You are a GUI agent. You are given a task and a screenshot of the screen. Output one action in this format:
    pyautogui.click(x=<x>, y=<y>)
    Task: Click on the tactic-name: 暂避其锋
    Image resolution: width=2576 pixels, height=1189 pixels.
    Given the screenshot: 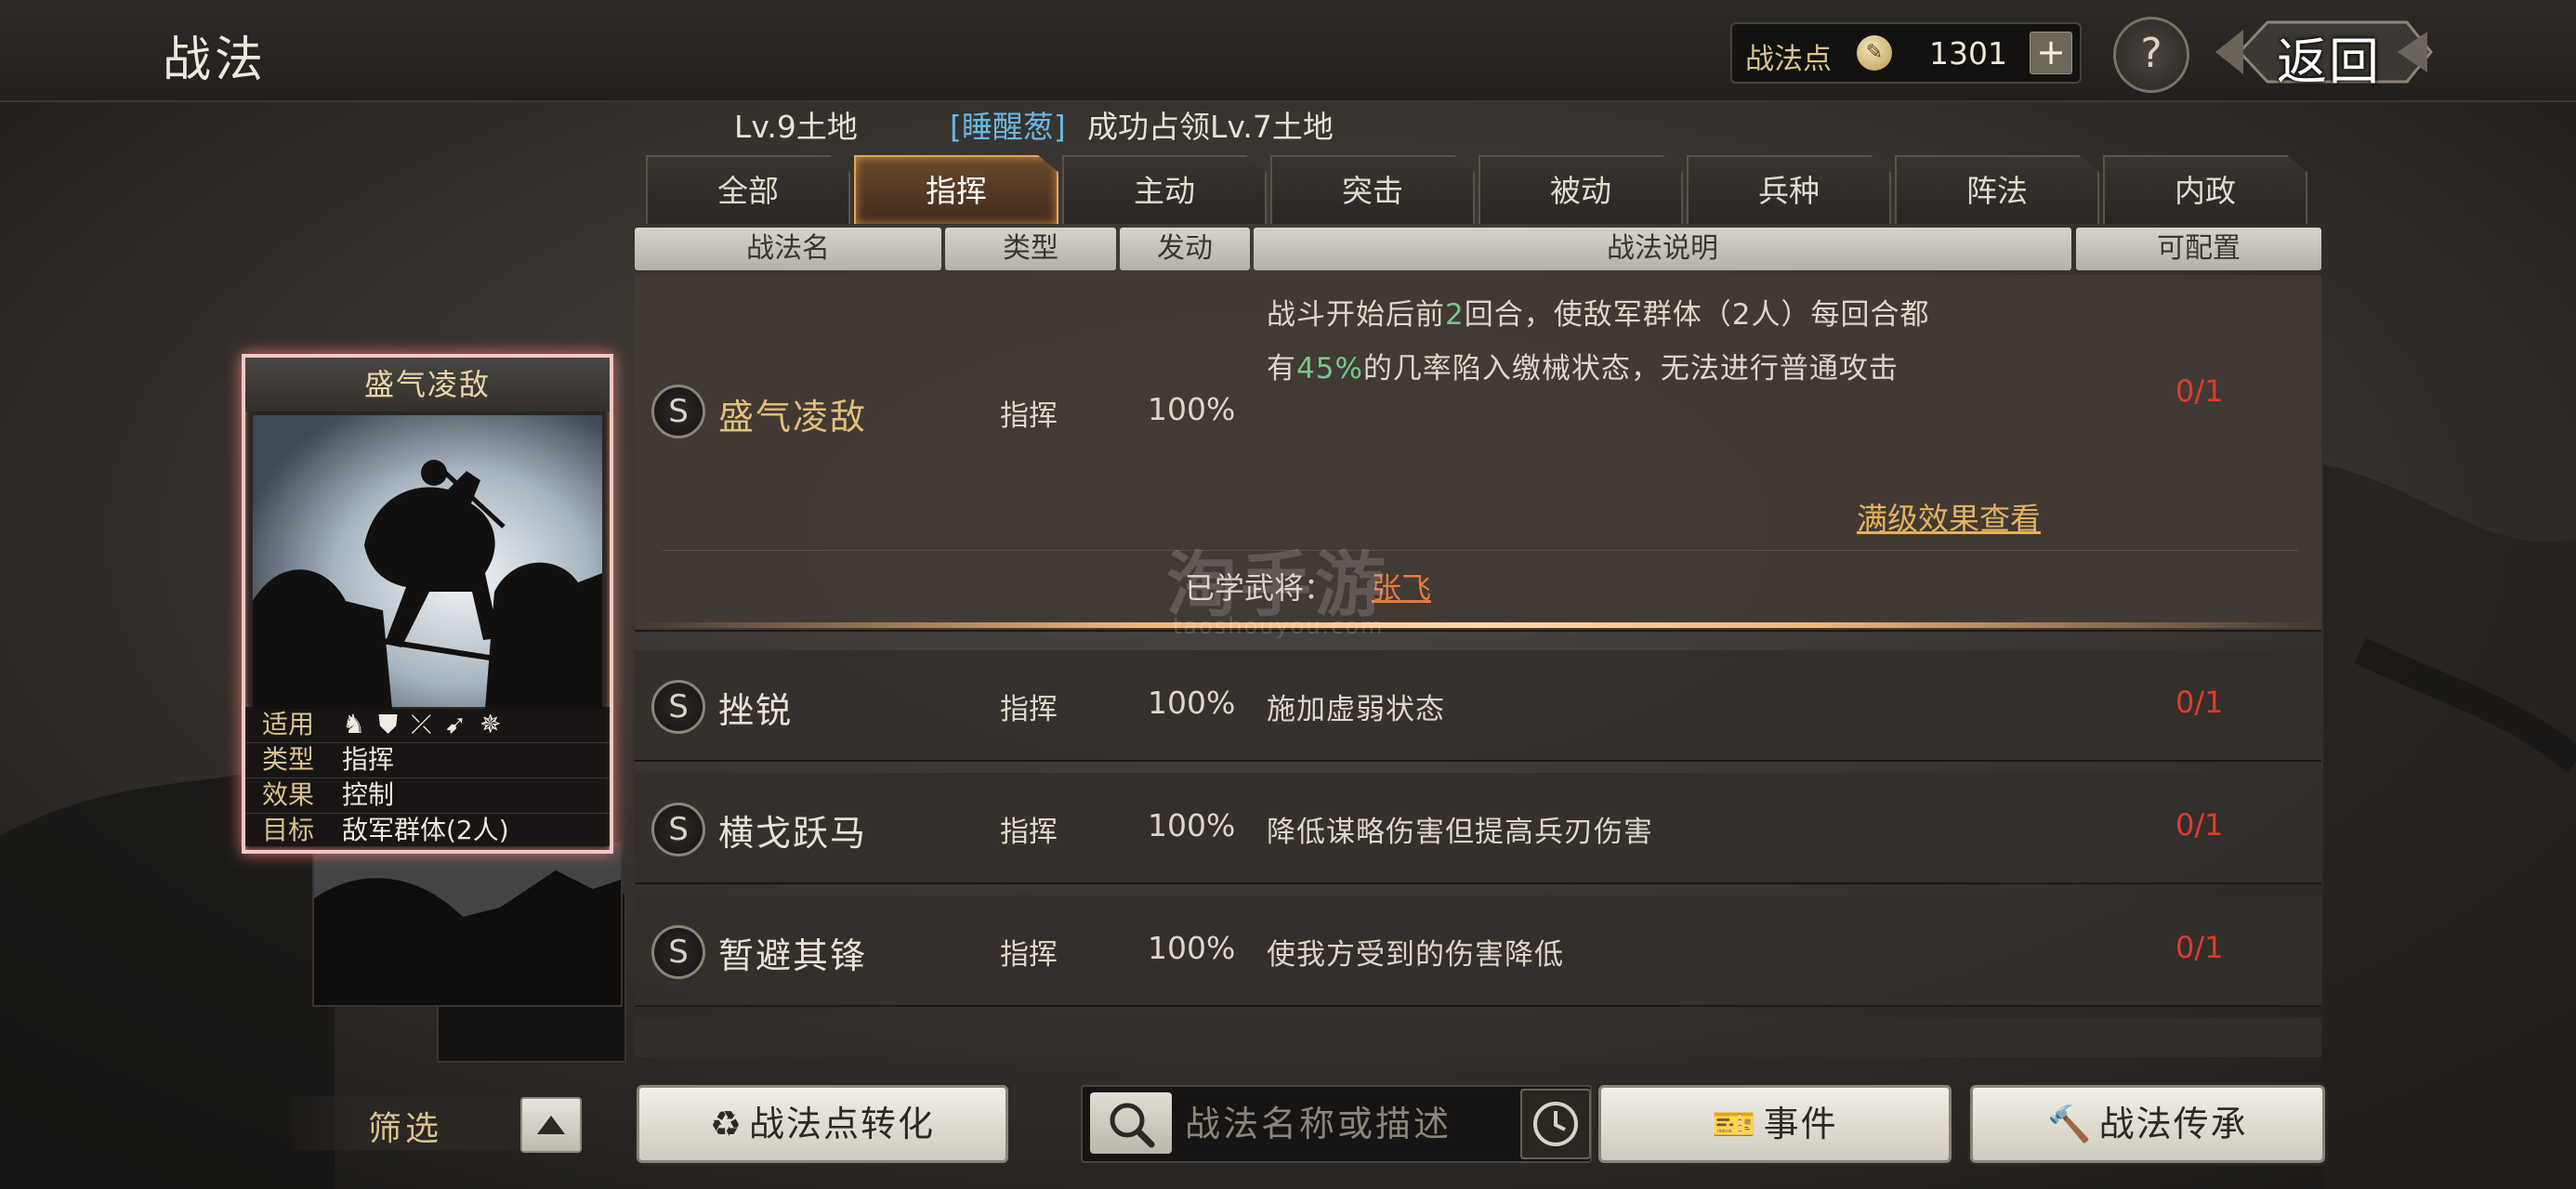 What is the action you would take?
    pyautogui.click(x=793, y=955)
    